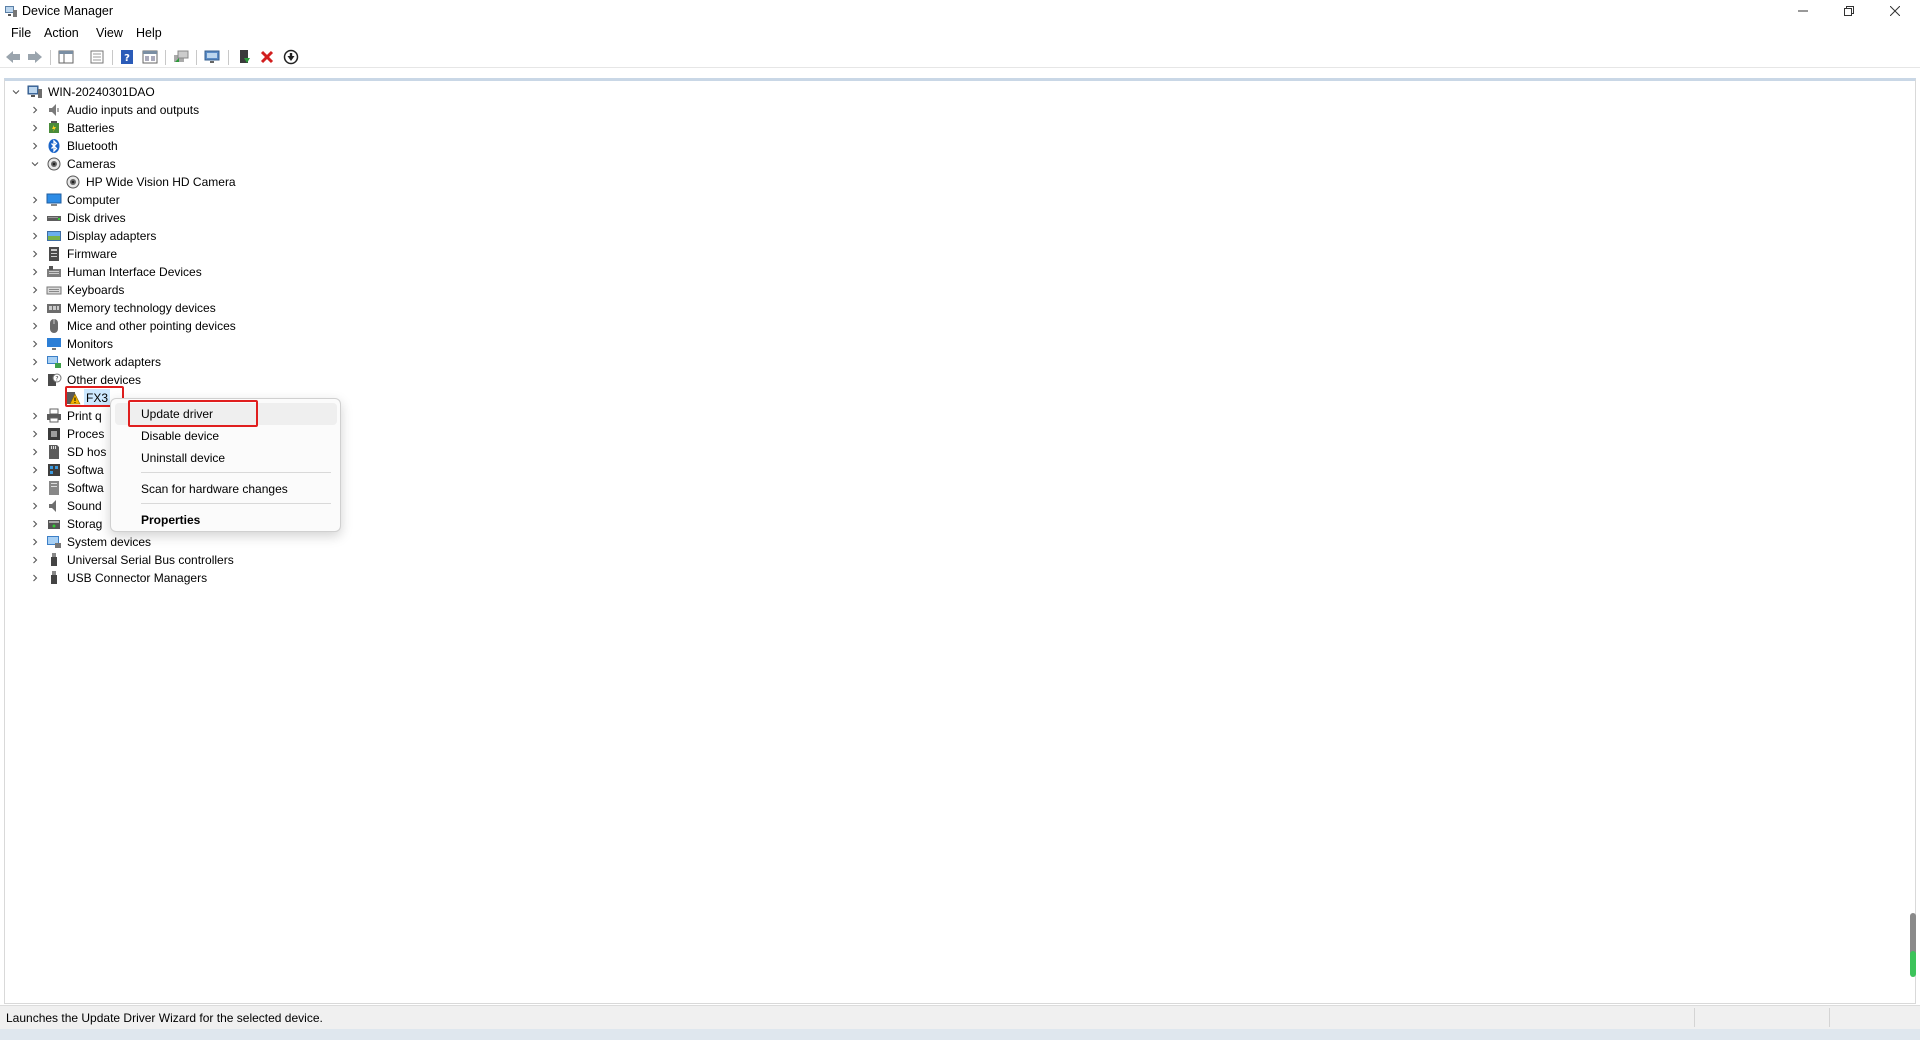 Image resolution: width=1920 pixels, height=1040 pixels. What do you see at coordinates (66, 57) in the screenshot?
I see `show-hide-tree-icon` at bounding box center [66, 57].